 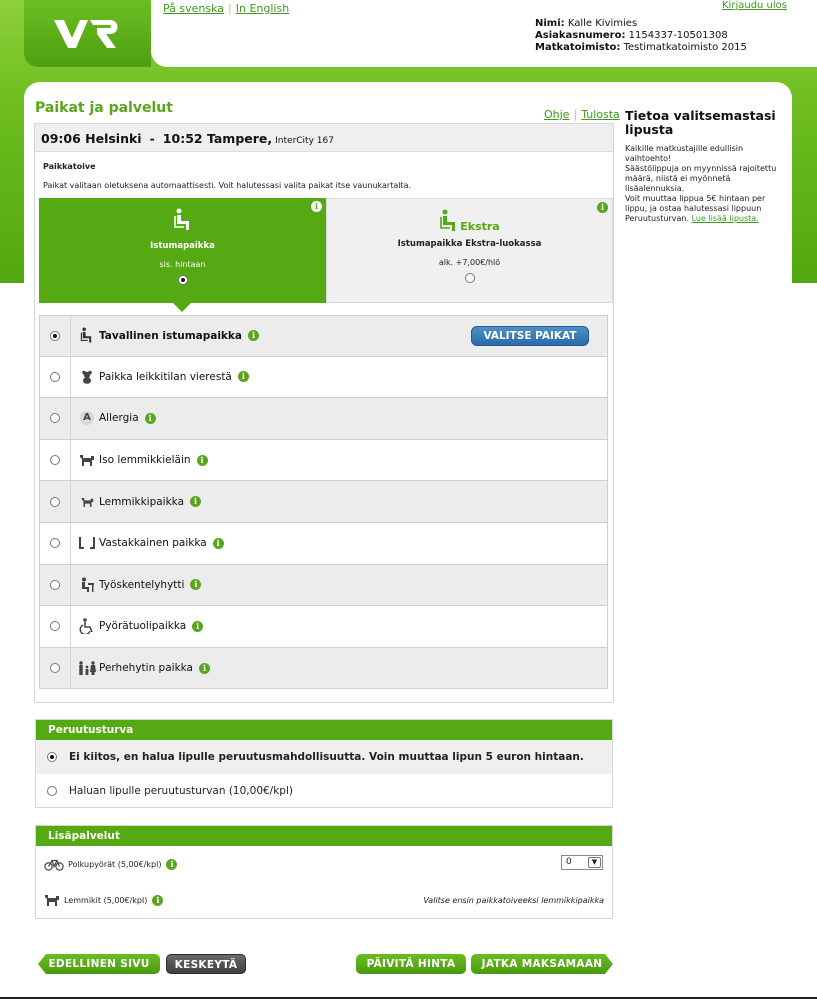 I want to click on extra-seat-badge: Ekstra, so click(x=469, y=221).